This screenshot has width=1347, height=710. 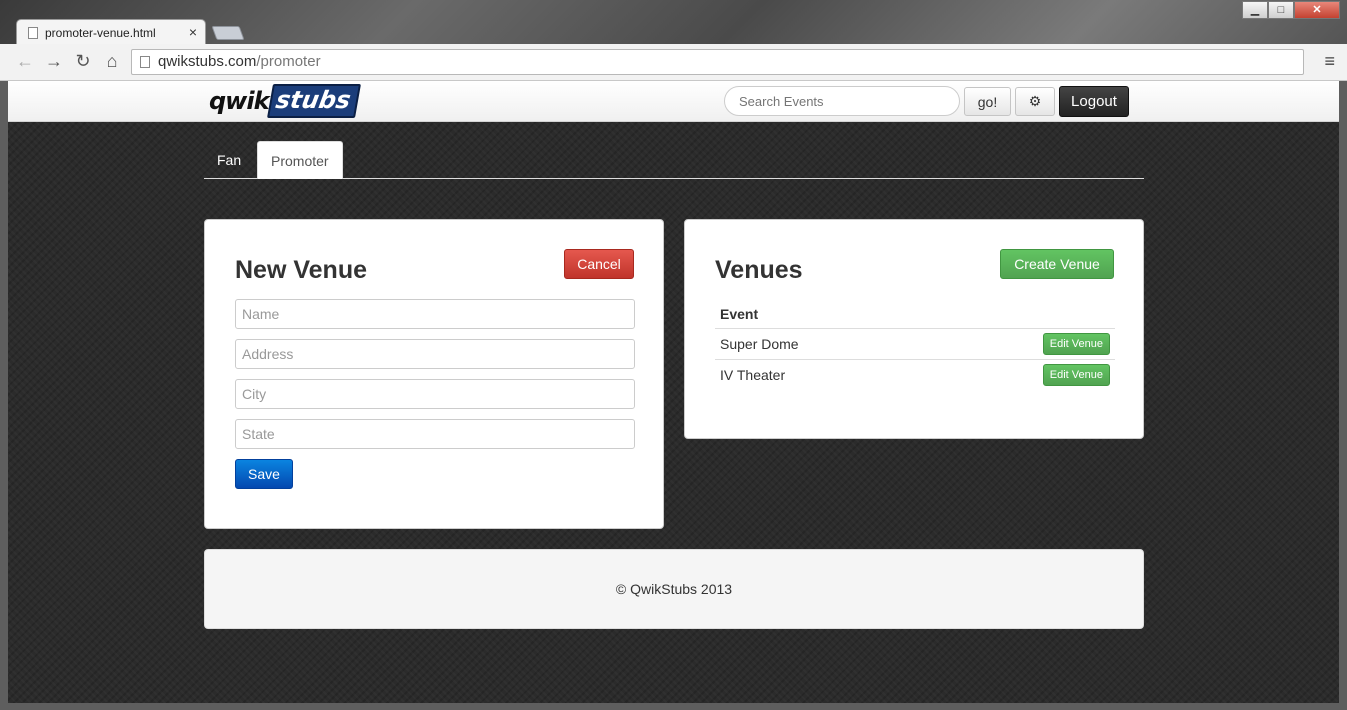 I want to click on browser-toolbar: ← → ↻ ⌂ qwikstubs.com/promoter ≡, so click(x=673, y=62).